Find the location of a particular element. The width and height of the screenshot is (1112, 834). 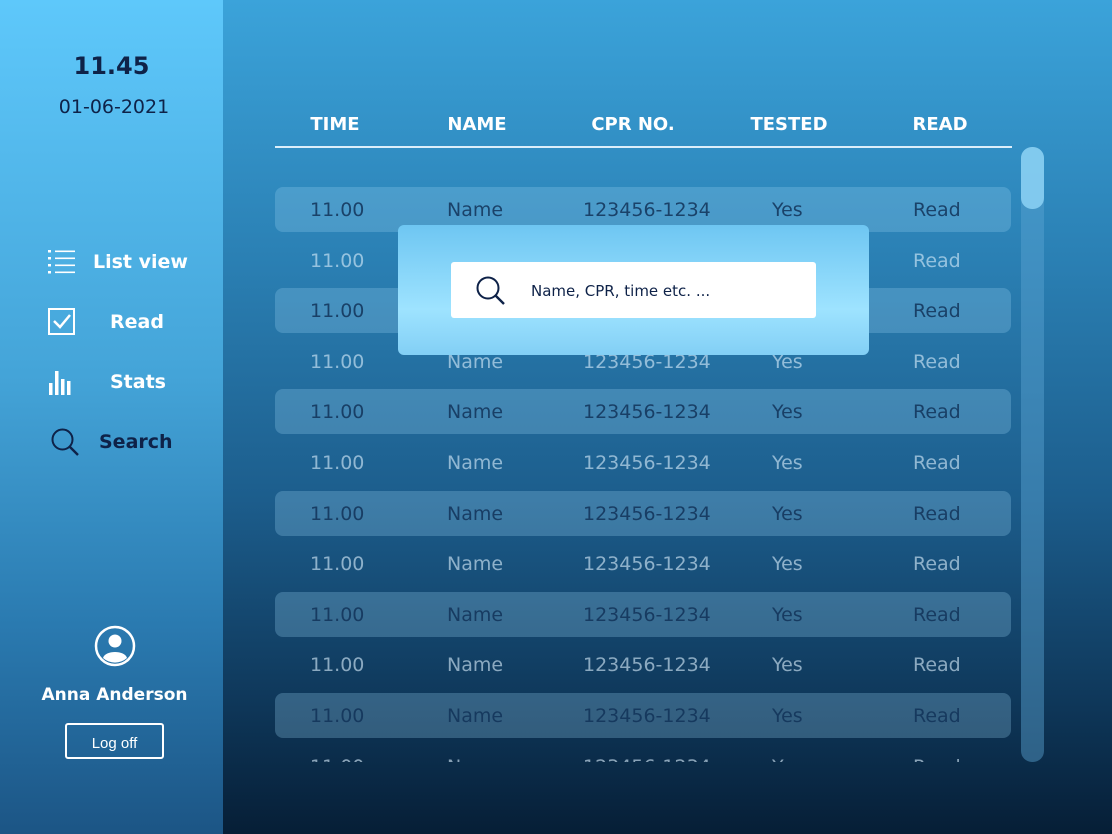

scrollbar-track is located at coordinates (1032, 454).